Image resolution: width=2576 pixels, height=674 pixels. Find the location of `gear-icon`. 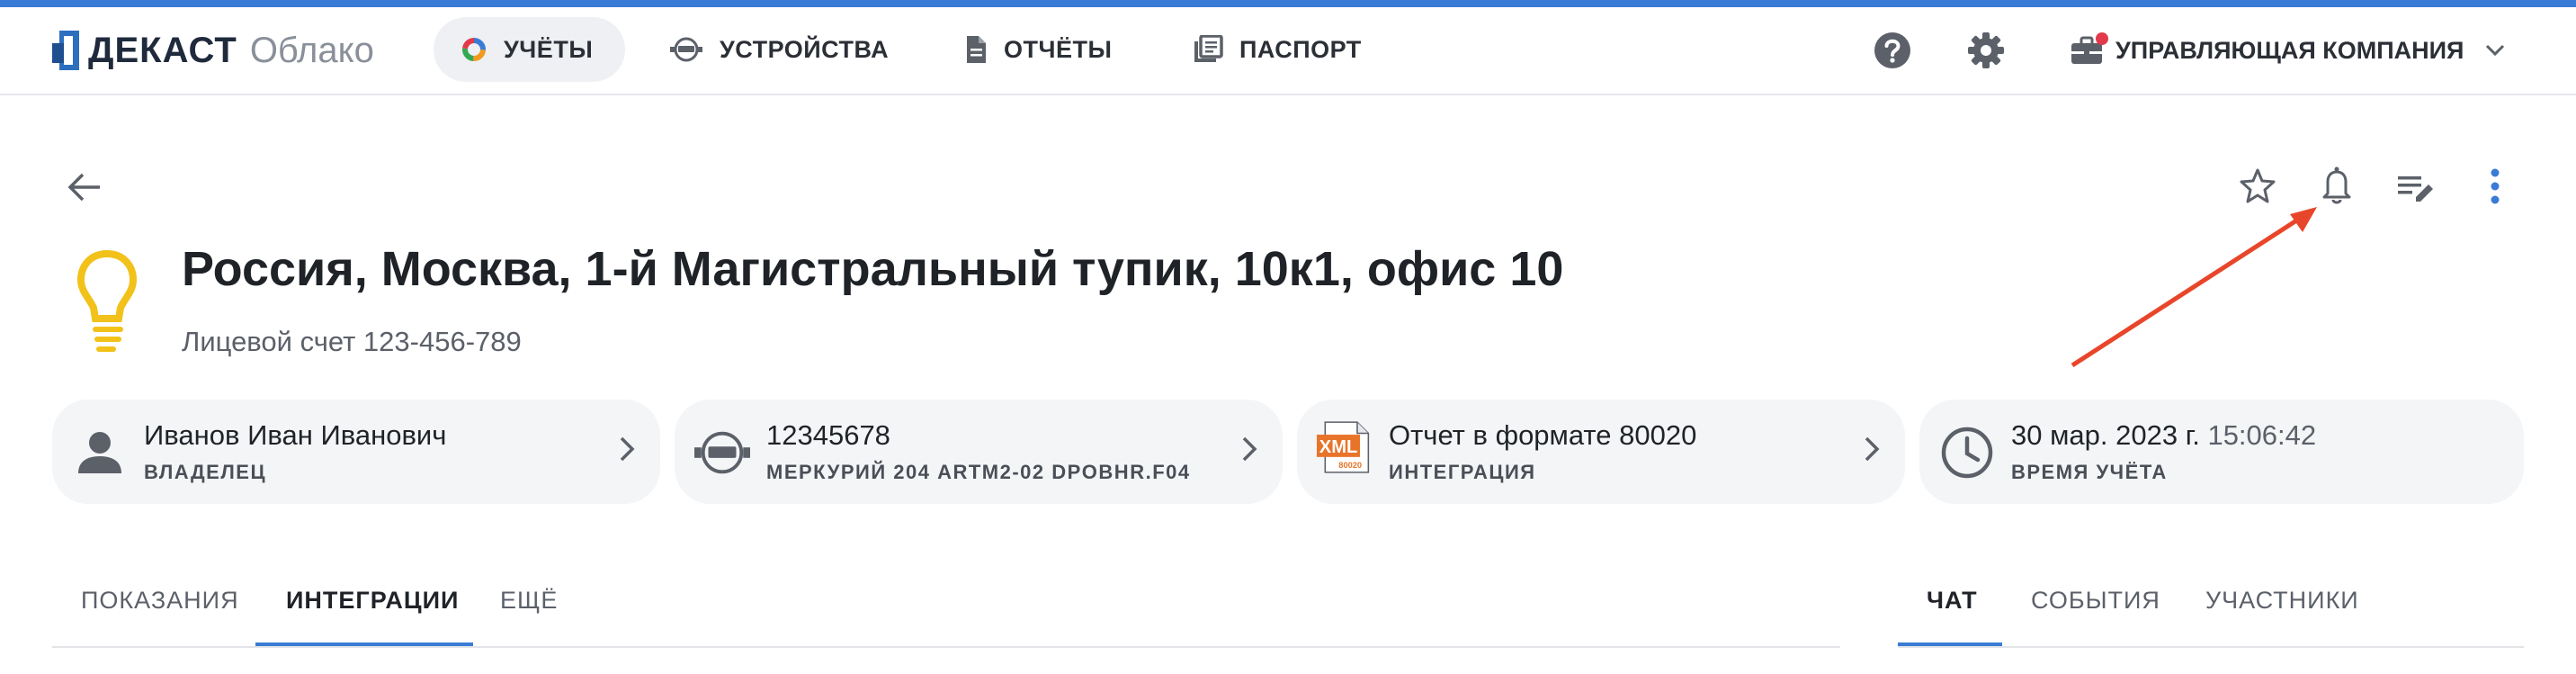

gear-icon is located at coordinates (1986, 50).